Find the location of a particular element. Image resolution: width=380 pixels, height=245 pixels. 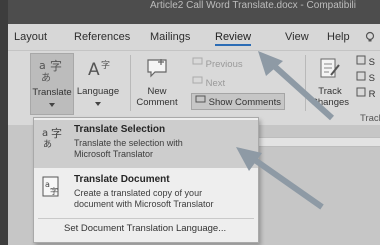

lightbulb-icon is located at coordinates (370, 38).